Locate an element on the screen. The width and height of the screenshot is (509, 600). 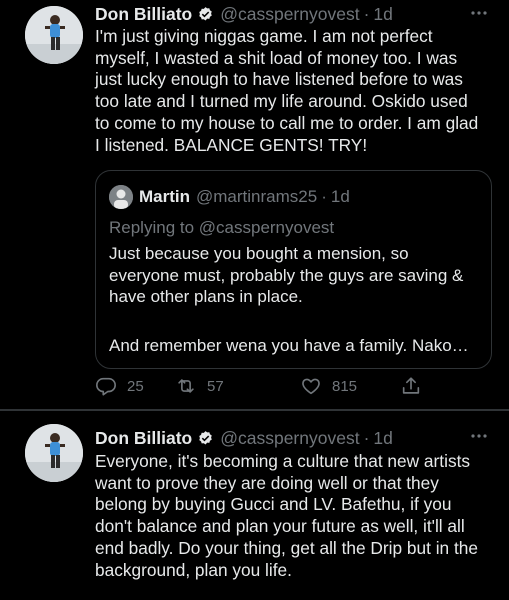
quoted-avatar is located at coordinates (121, 197).